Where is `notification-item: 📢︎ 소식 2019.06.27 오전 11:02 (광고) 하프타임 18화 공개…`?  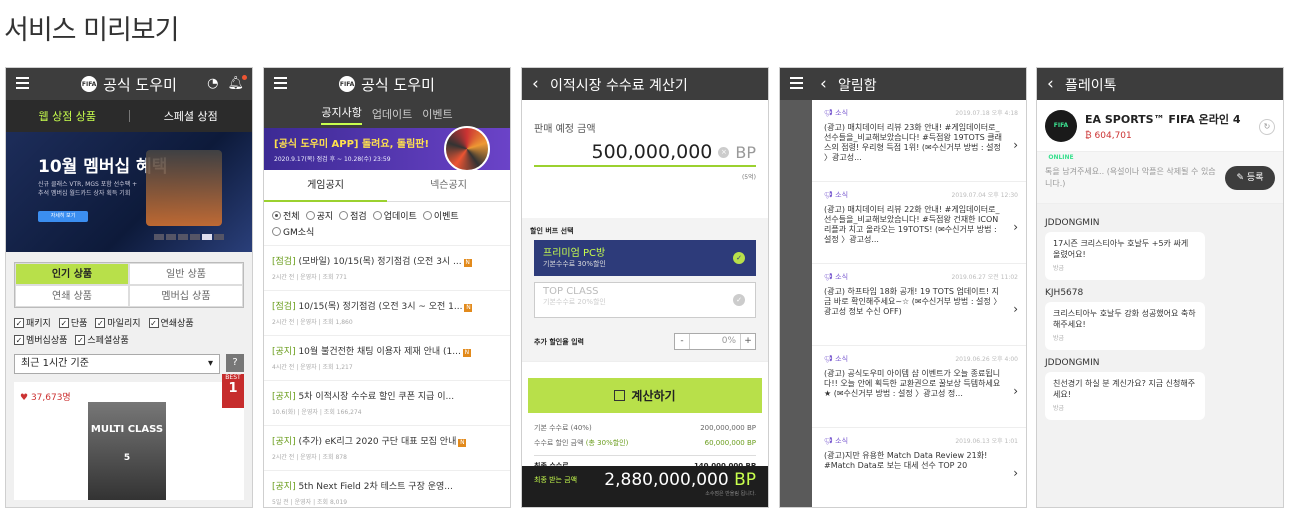
notification-item: 📢︎ 소식 2019.06.27 오전 11:02 (광고) 하프타임 18화 공개… is located at coordinates (919, 305).